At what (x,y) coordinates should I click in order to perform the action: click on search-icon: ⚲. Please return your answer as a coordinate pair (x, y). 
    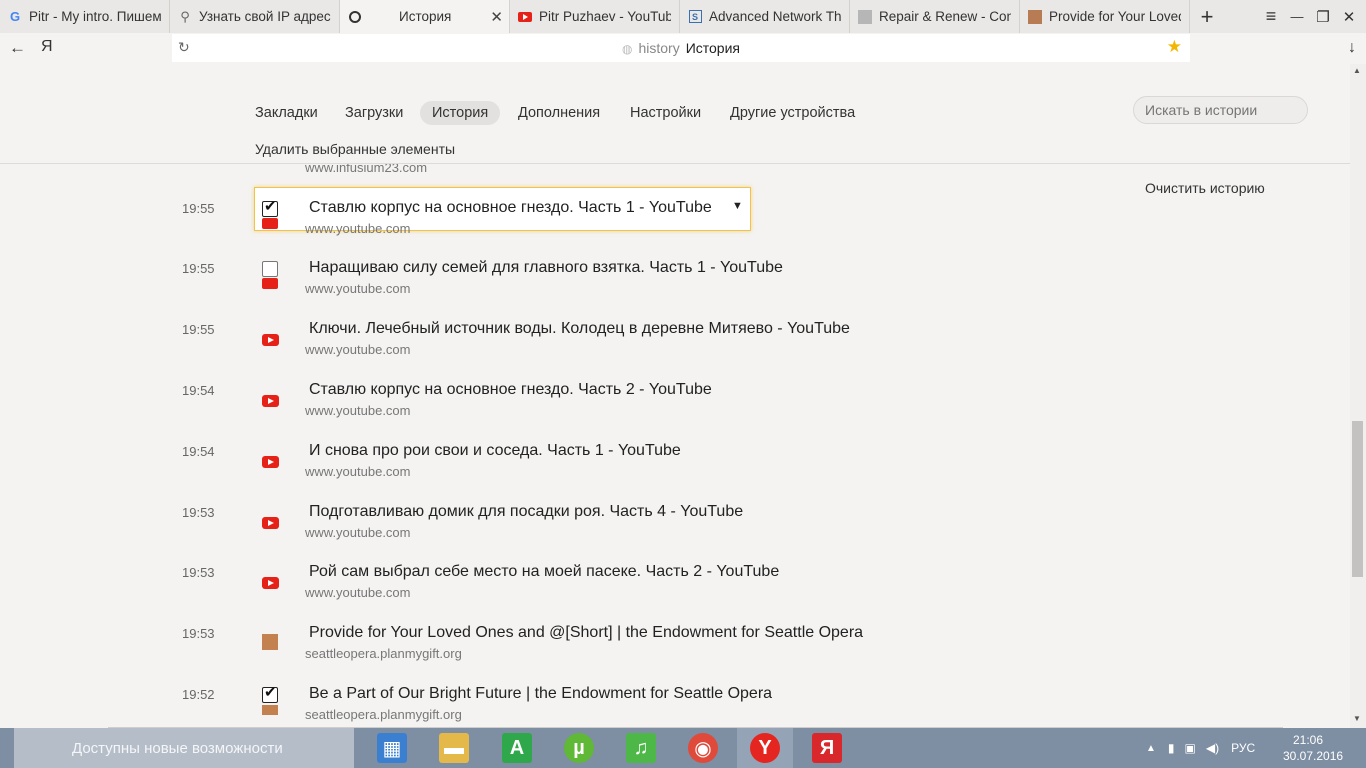
    Looking at the image, I should click on (185, 16).